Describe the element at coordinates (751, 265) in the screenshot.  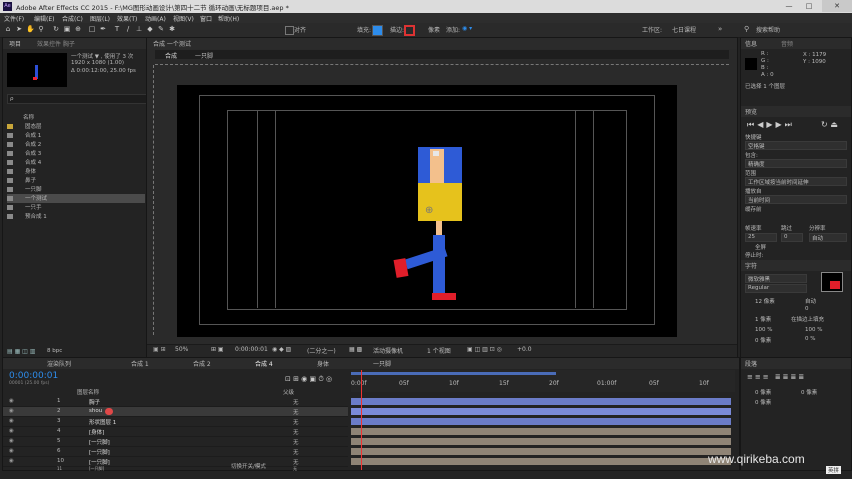
I see `tab-character: 字符` at that location.